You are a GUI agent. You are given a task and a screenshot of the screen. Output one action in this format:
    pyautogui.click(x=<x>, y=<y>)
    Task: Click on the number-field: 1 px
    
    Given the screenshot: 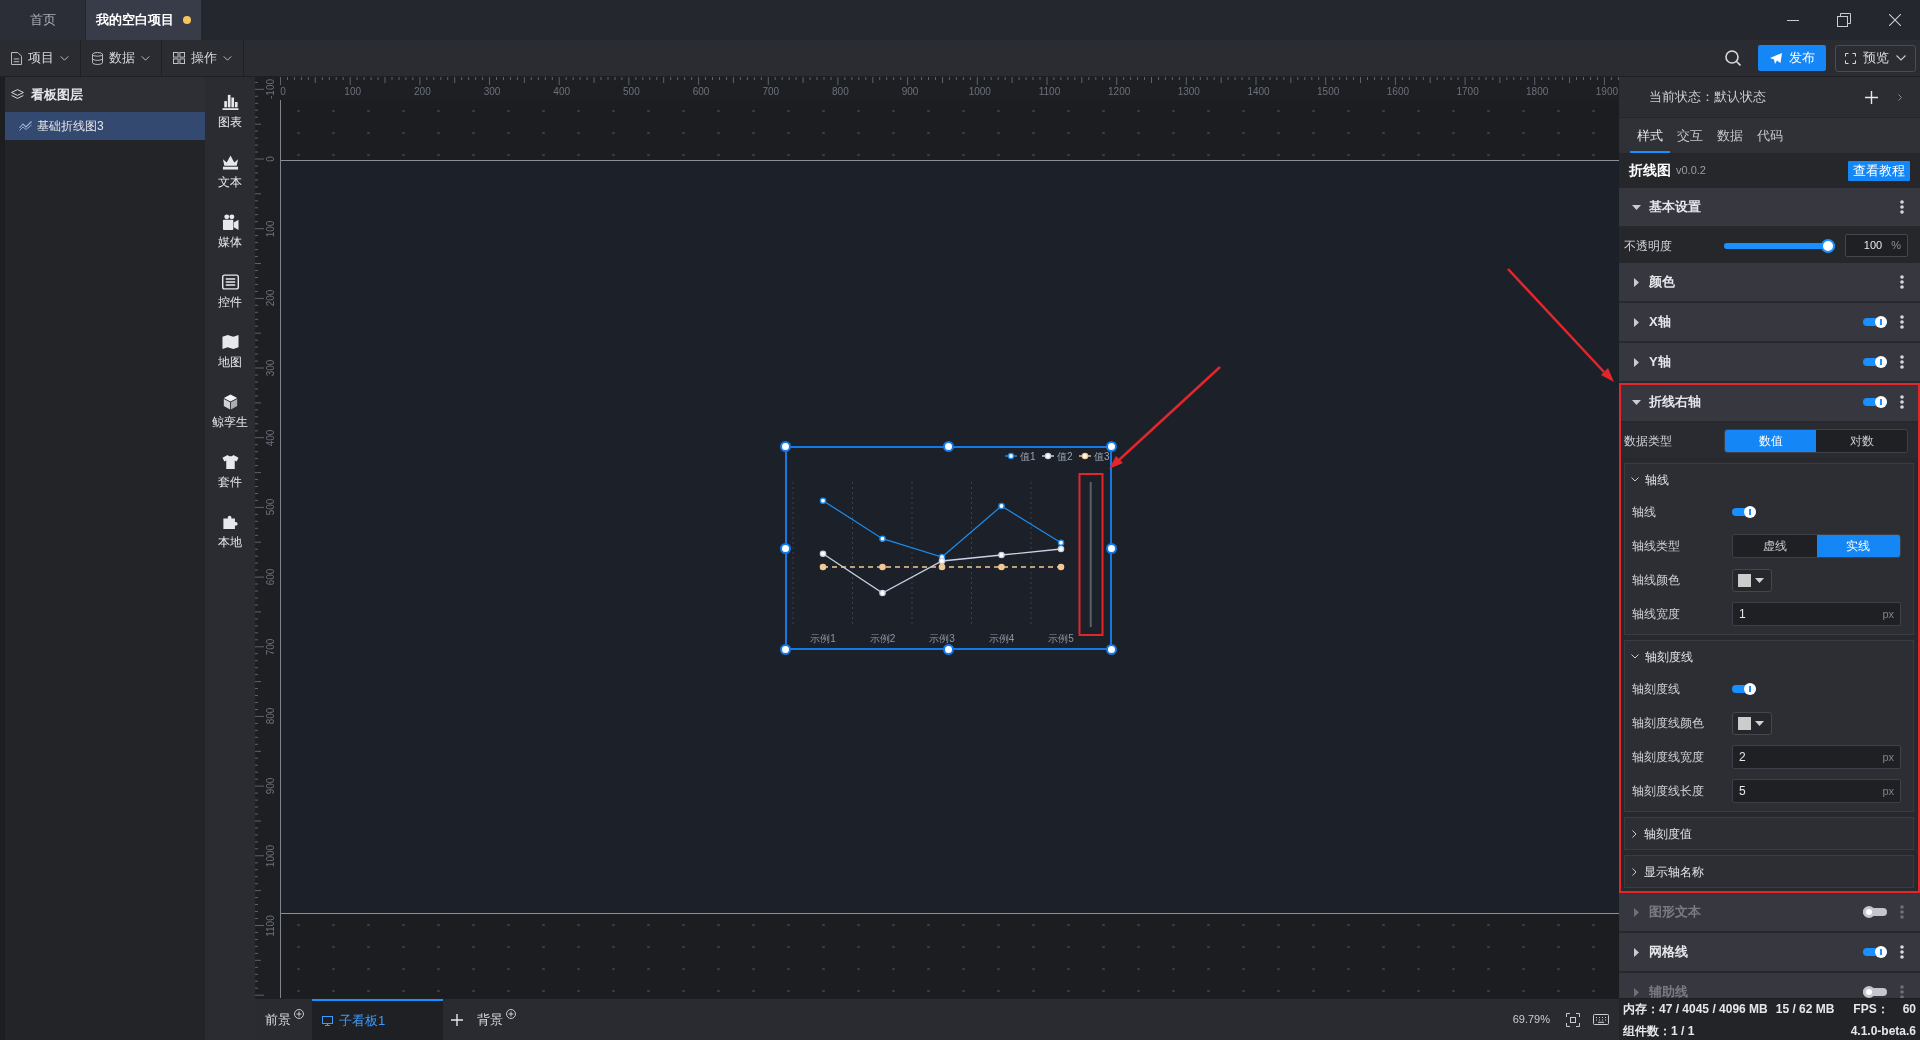 What is the action you would take?
    pyautogui.click(x=1816, y=614)
    